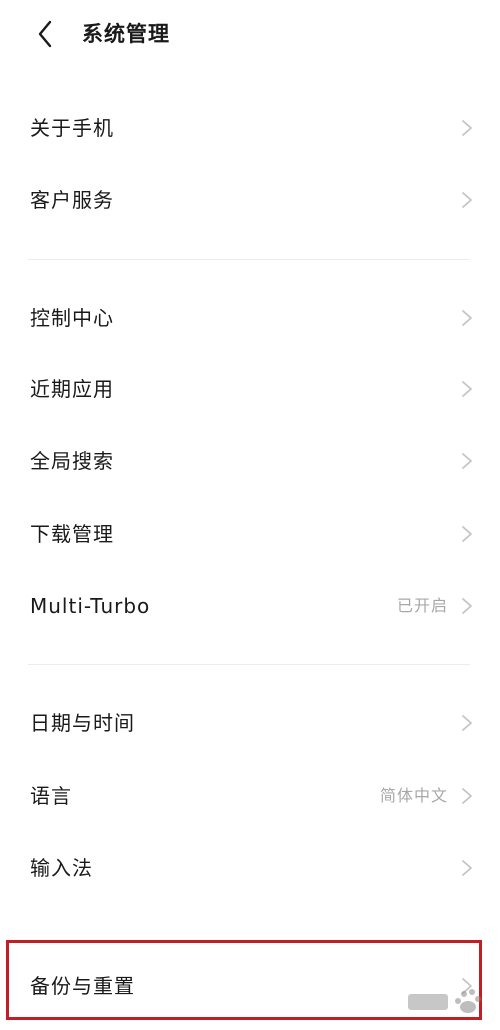 Image resolution: width=500 pixels, height=1030 pixels. I want to click on row-label: 全局搜索, so click(72, 461).